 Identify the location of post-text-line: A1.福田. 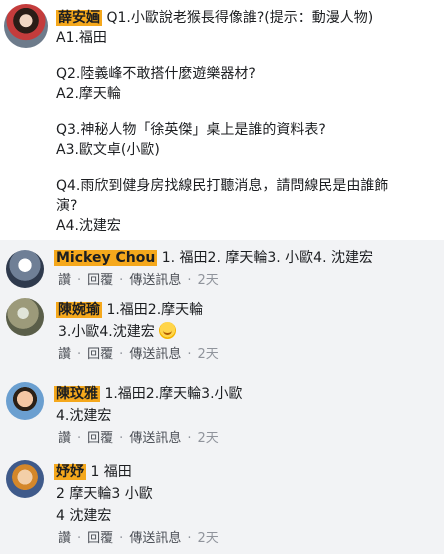
(81, 38).